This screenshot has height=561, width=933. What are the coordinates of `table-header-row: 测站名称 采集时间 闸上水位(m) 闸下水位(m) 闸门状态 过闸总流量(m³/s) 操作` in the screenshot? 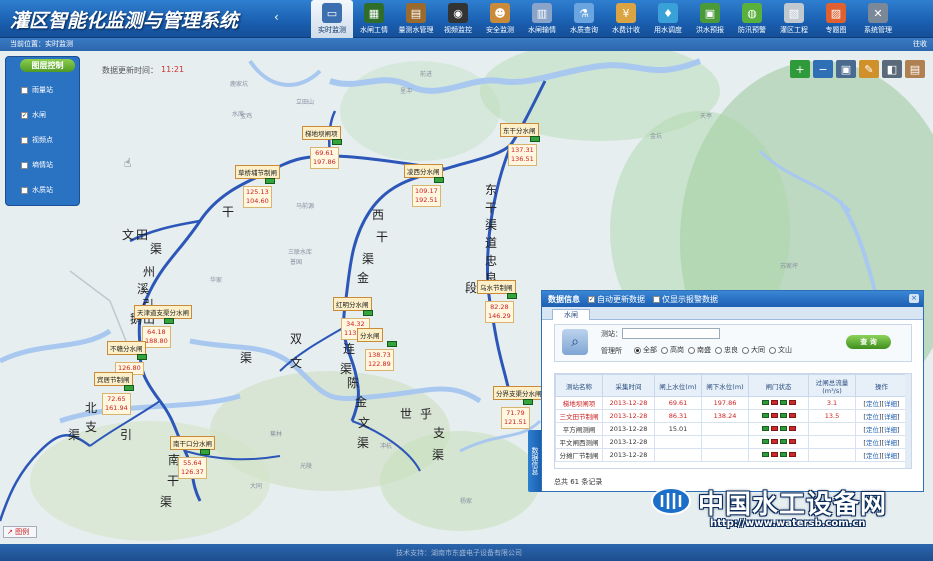 It's located at (731, 385).